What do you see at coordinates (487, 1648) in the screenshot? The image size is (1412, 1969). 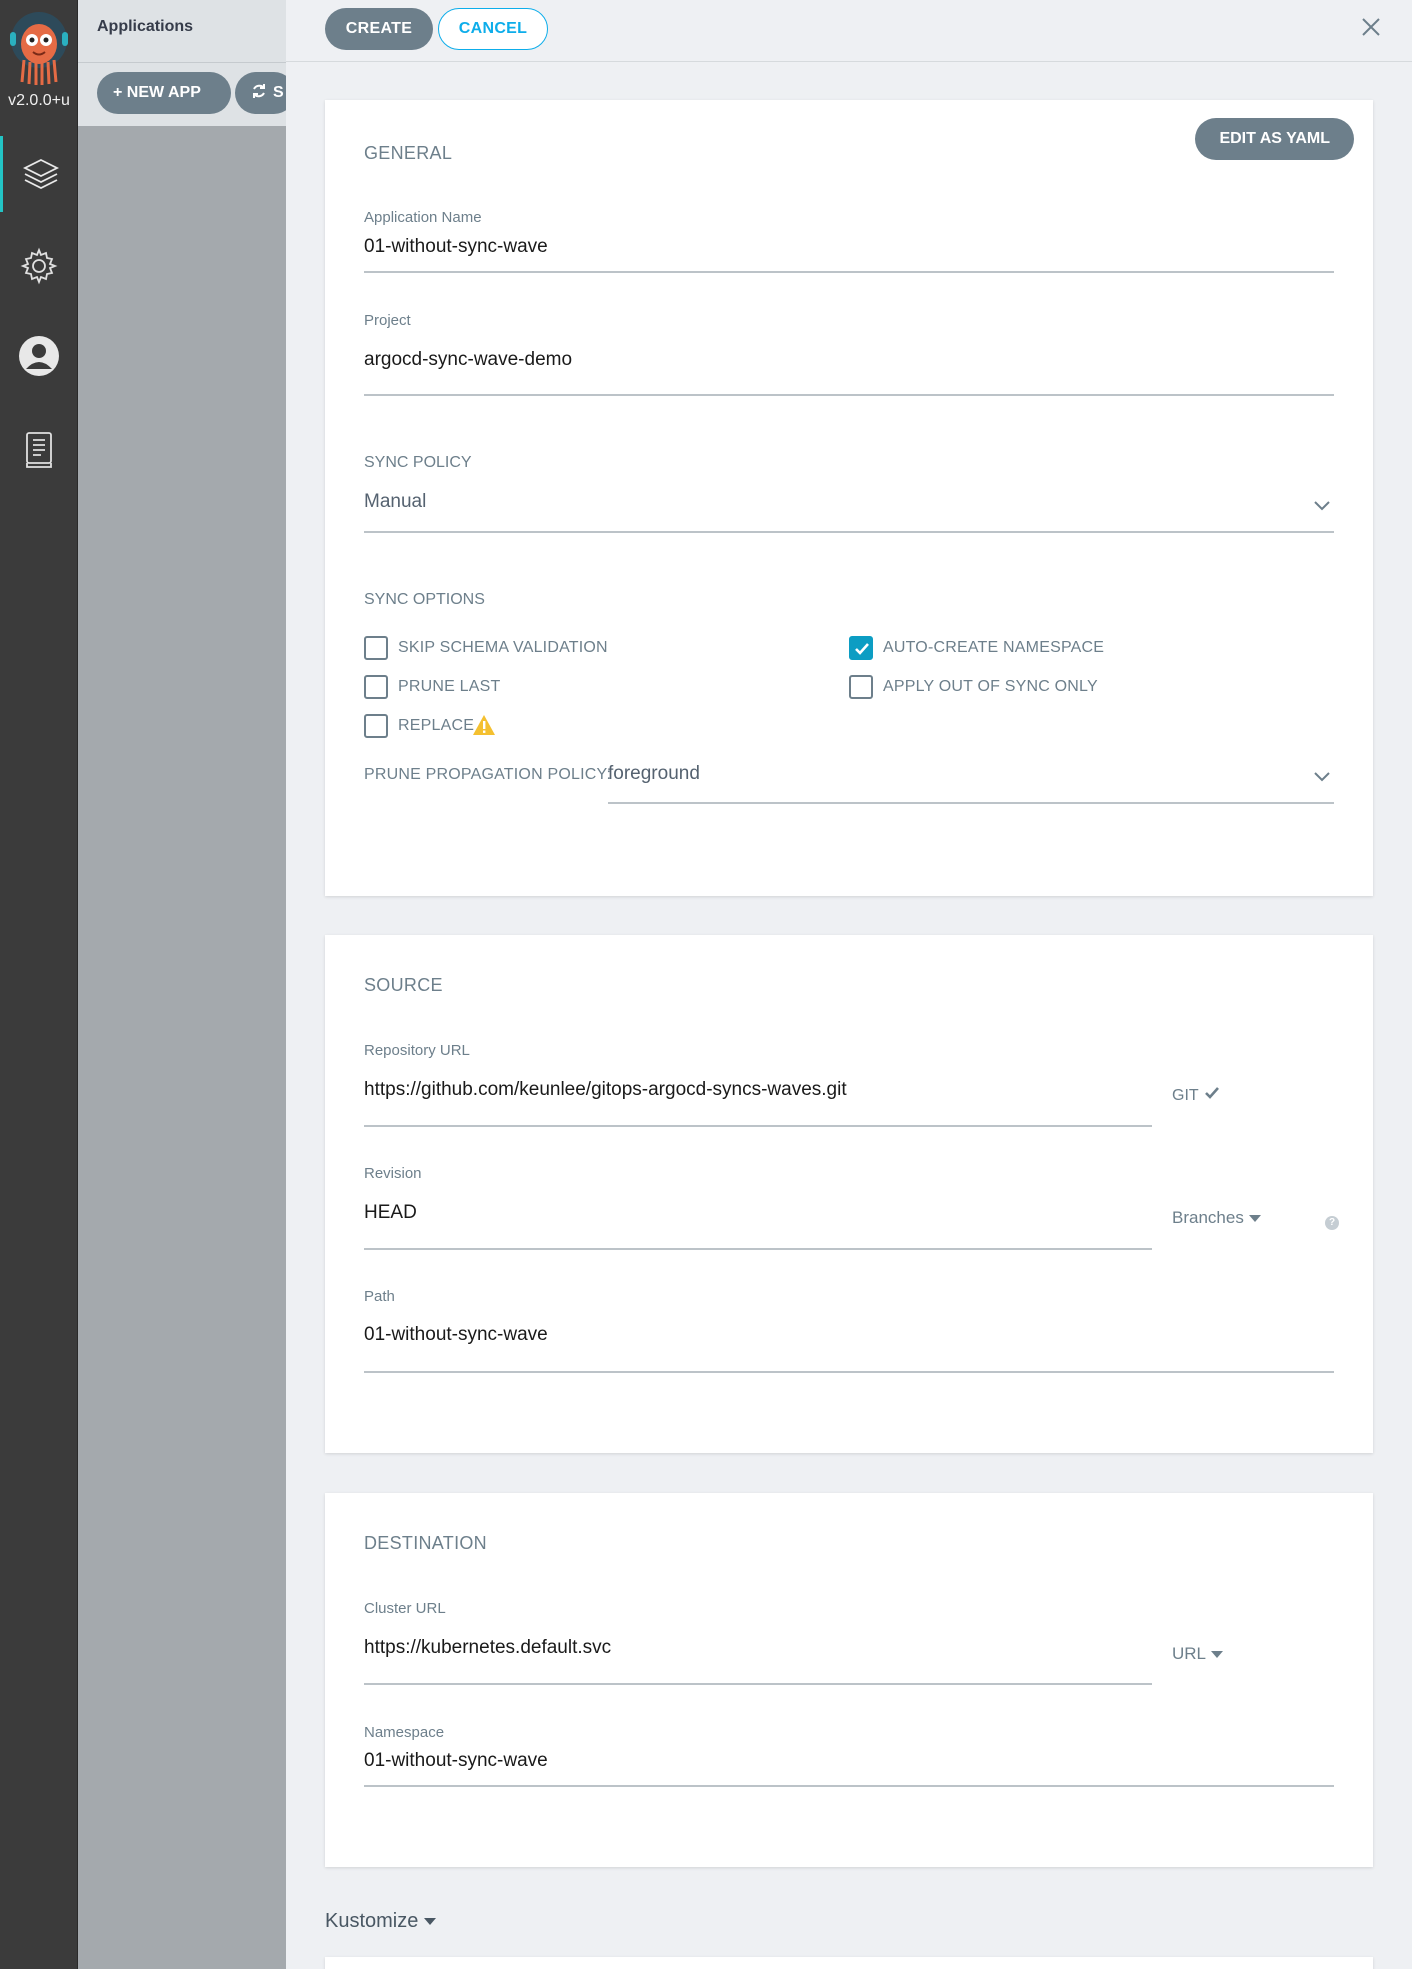 I see `cluster-url-input: https://kubernetes.default.svc` at bounding box center [487, 1648].